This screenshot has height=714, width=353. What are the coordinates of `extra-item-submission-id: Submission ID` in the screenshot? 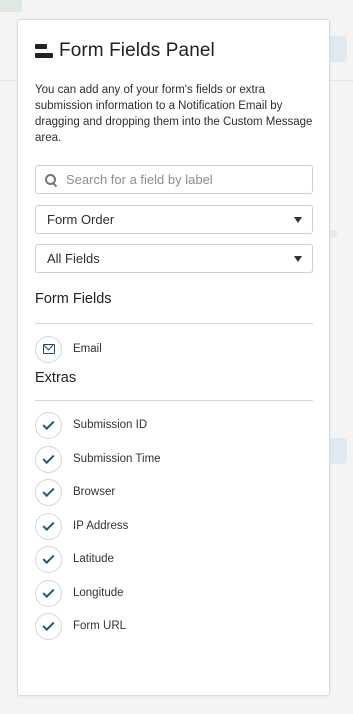 It's located at (91, 425).